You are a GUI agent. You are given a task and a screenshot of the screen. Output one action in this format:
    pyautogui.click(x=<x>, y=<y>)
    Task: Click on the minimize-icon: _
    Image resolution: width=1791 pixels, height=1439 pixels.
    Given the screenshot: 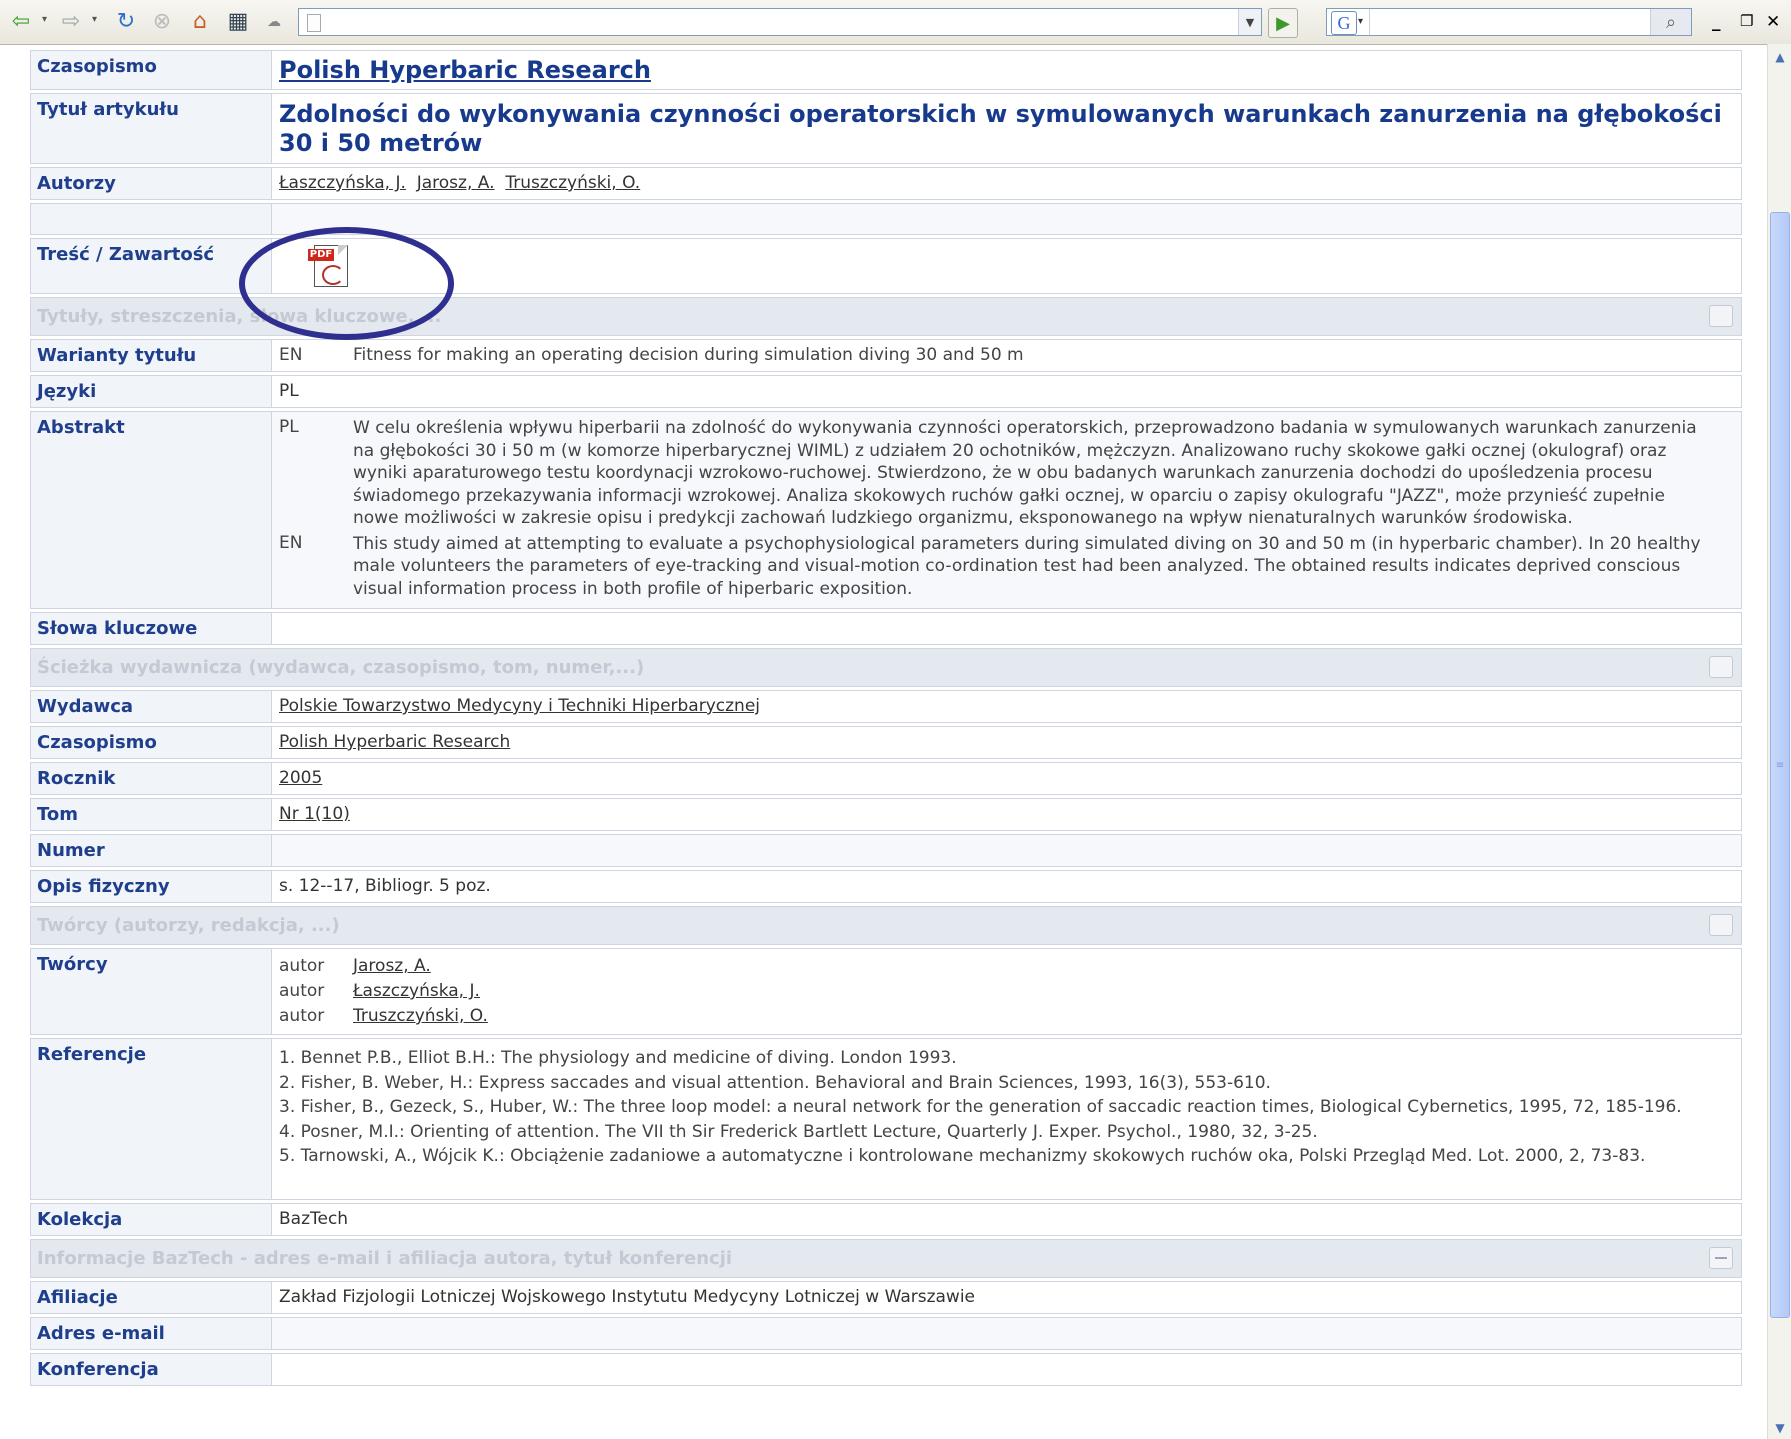 What is the action you would take?
    pyautogui.click(x=1716, y=22)
    